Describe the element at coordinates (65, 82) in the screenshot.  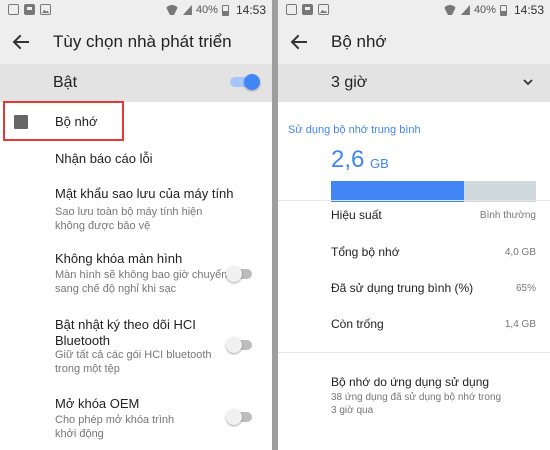
I see `master-toggle-label: Bật` at that location.